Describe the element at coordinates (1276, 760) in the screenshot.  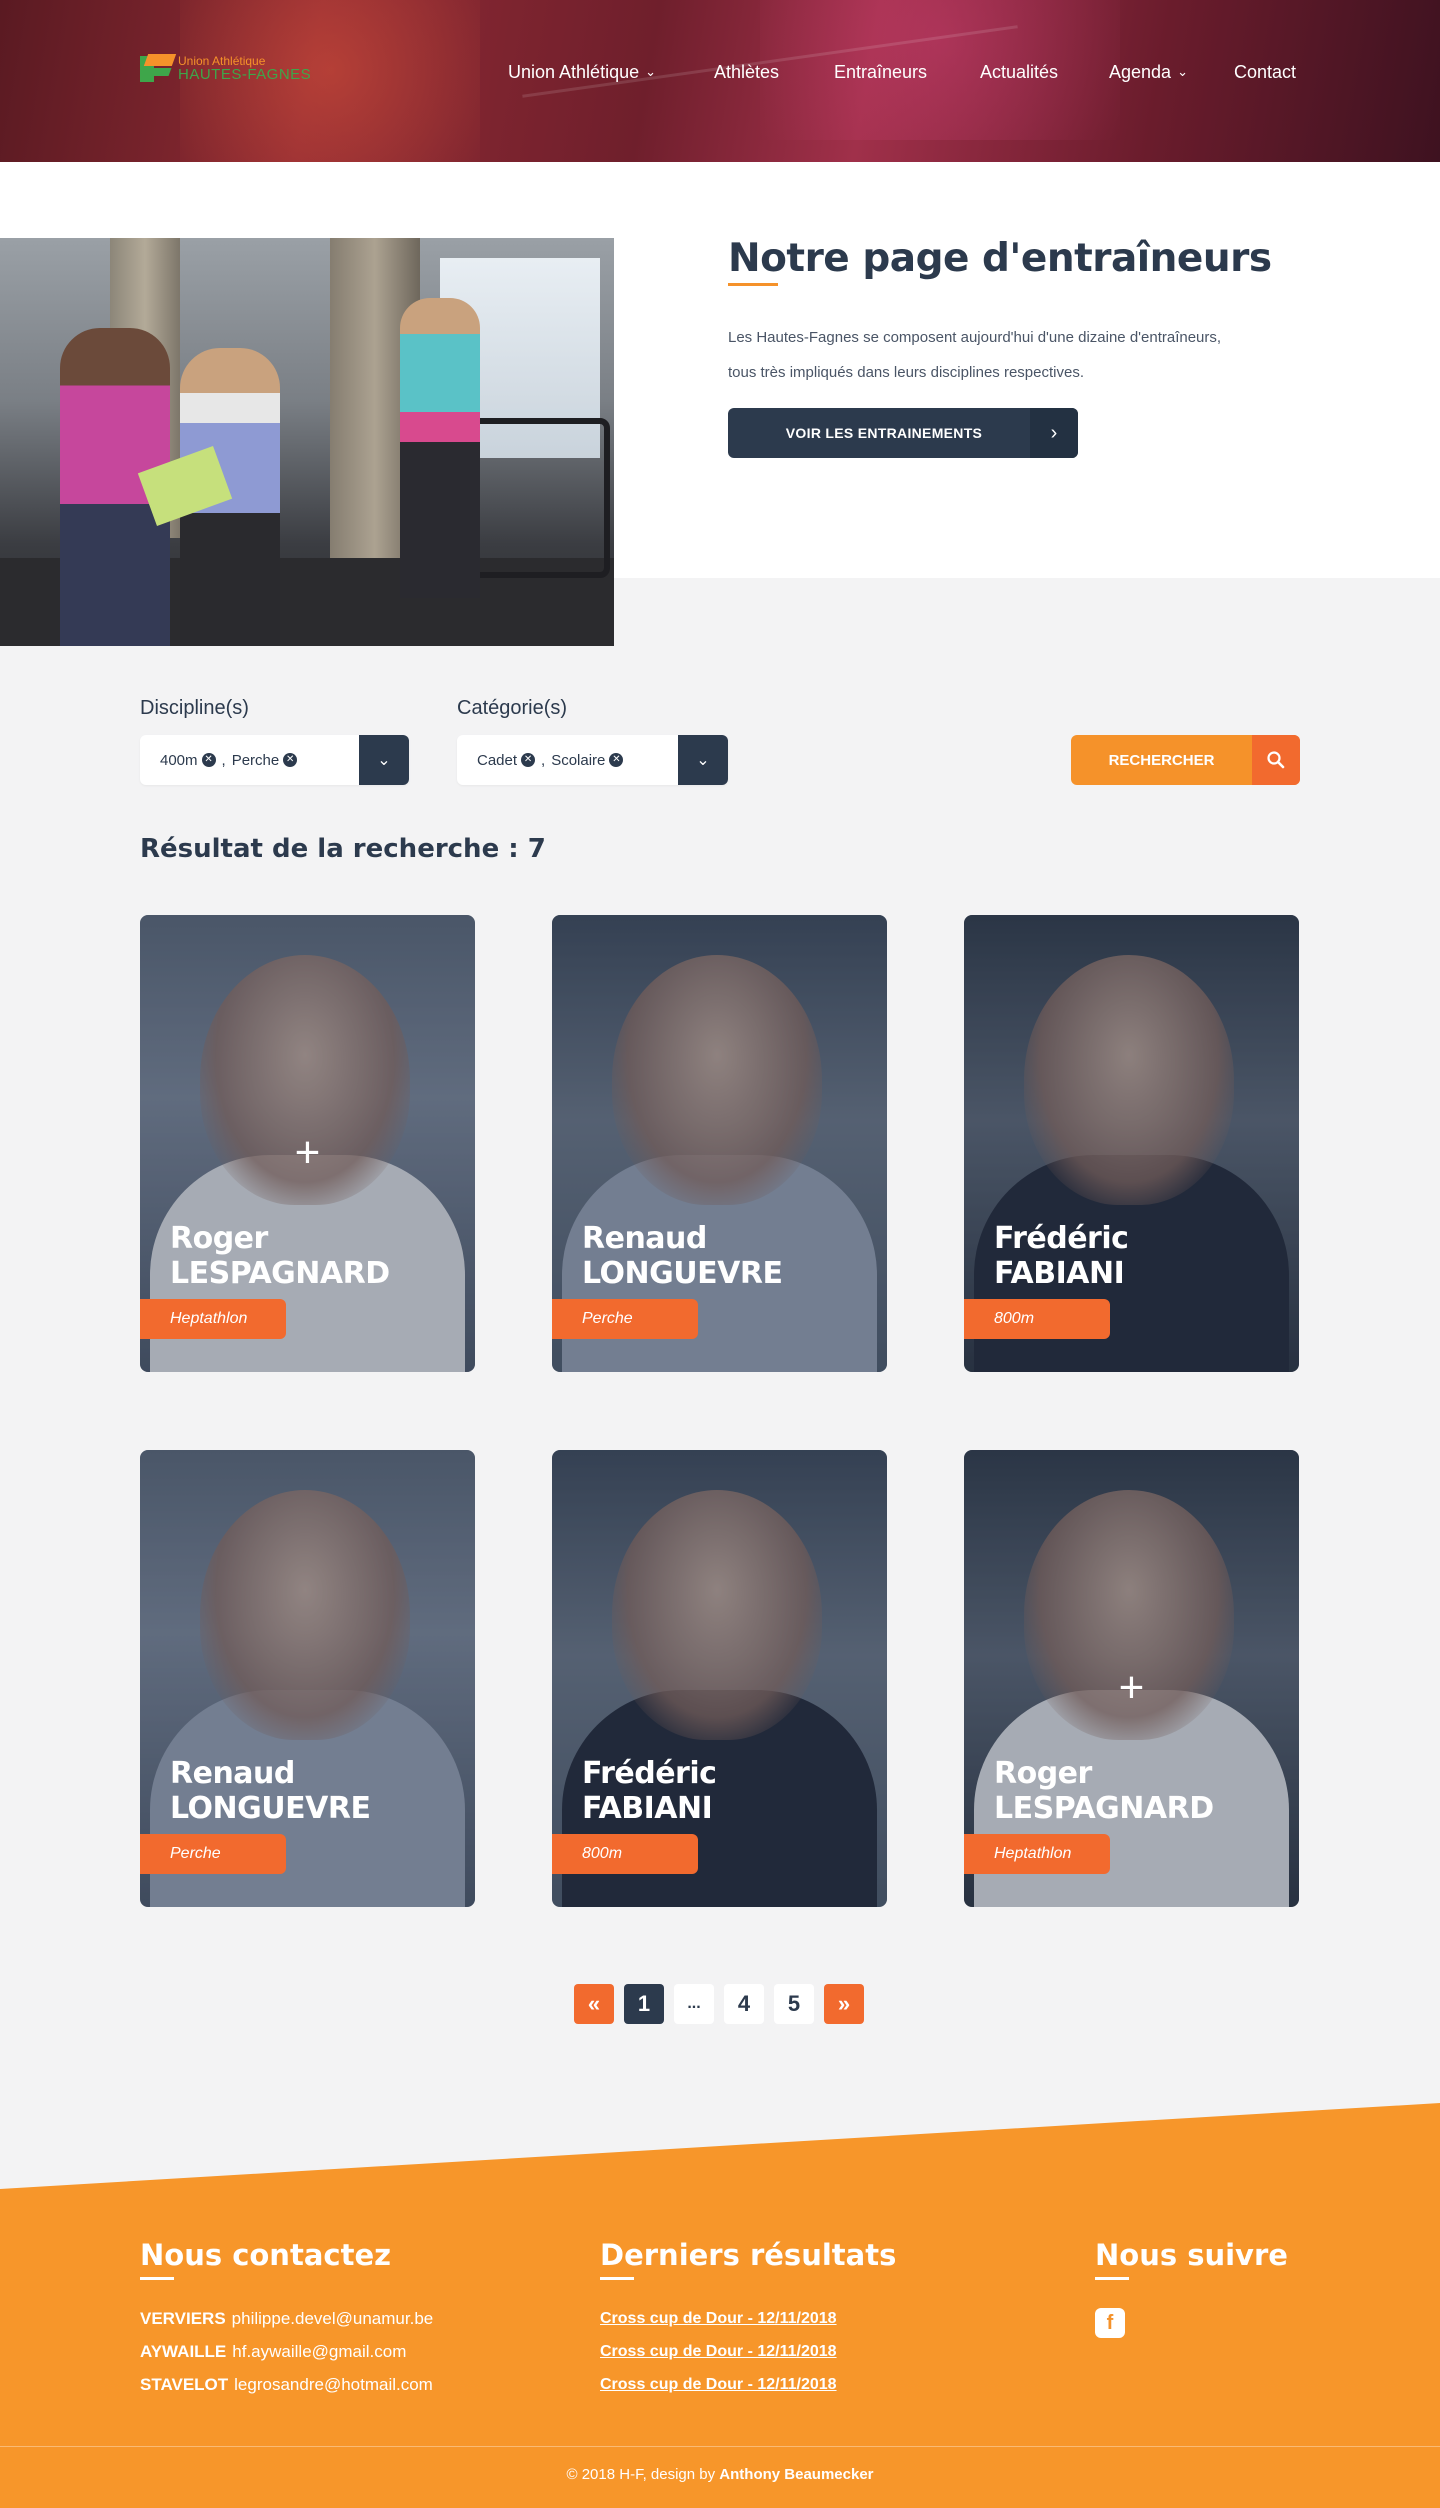
I see `search-icon` at that location.